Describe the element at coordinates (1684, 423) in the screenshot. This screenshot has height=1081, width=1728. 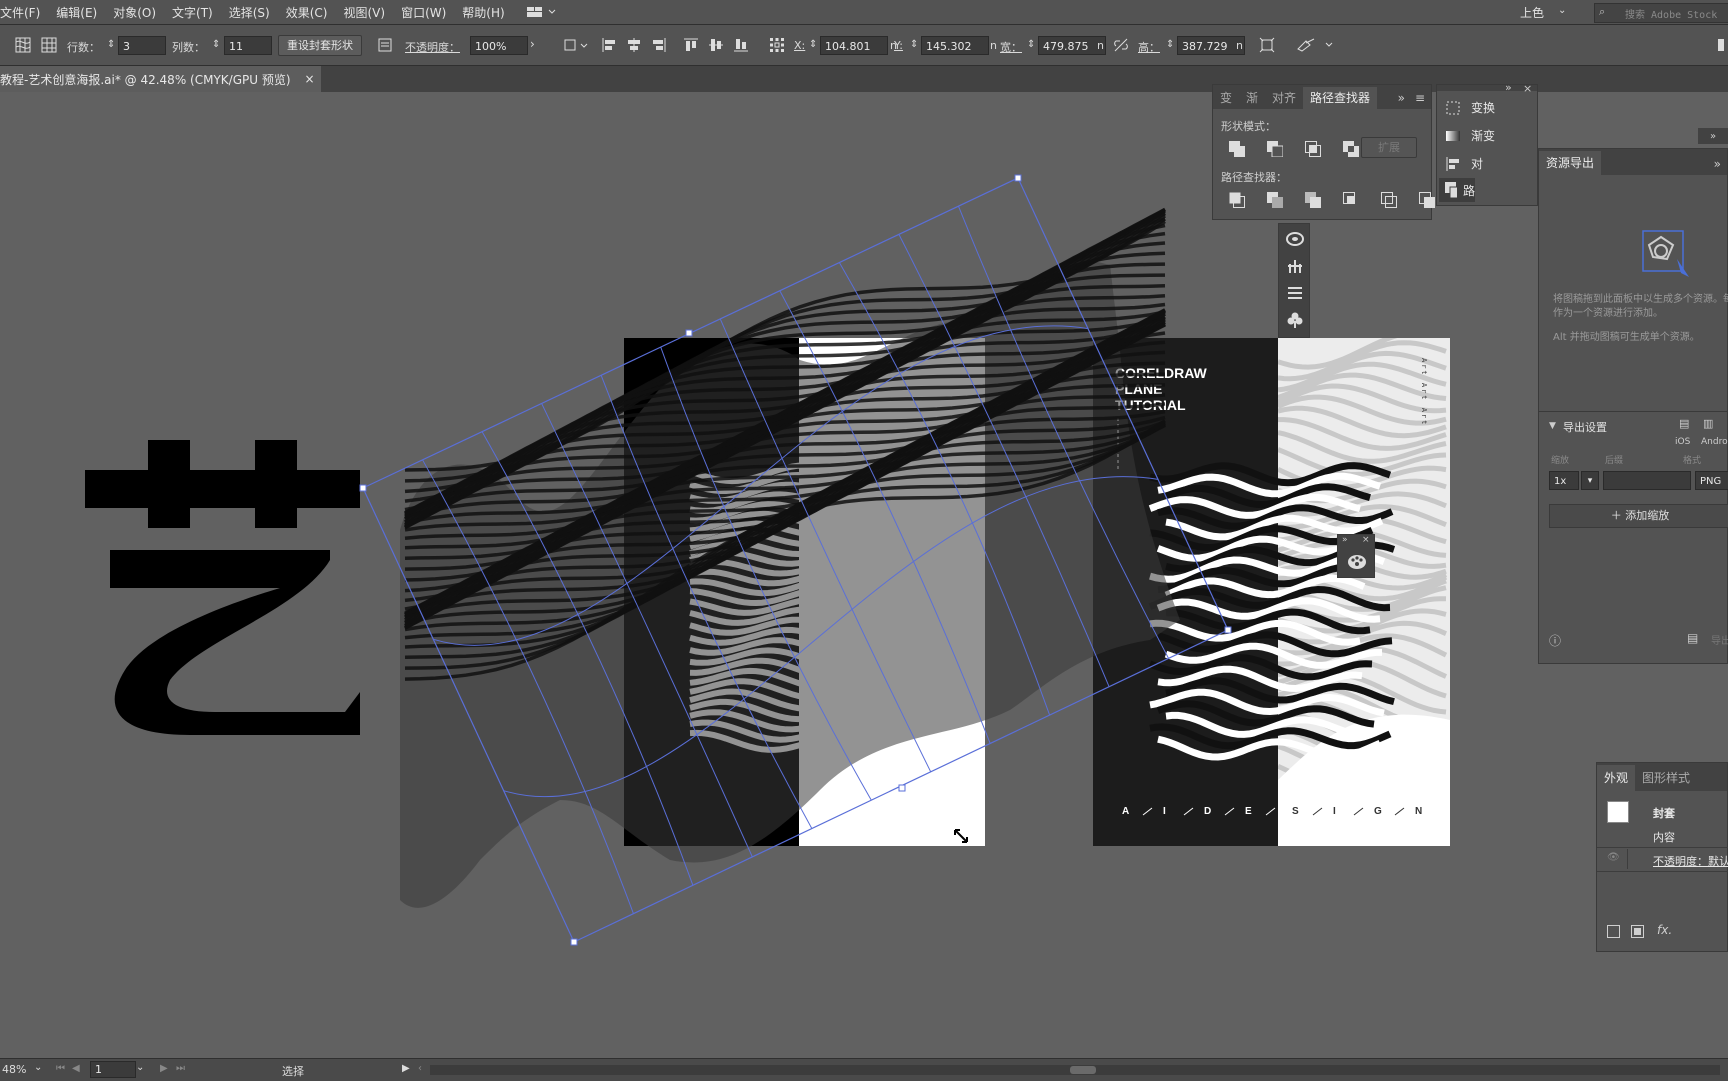
I see `copy-icon: ▤` at that location.